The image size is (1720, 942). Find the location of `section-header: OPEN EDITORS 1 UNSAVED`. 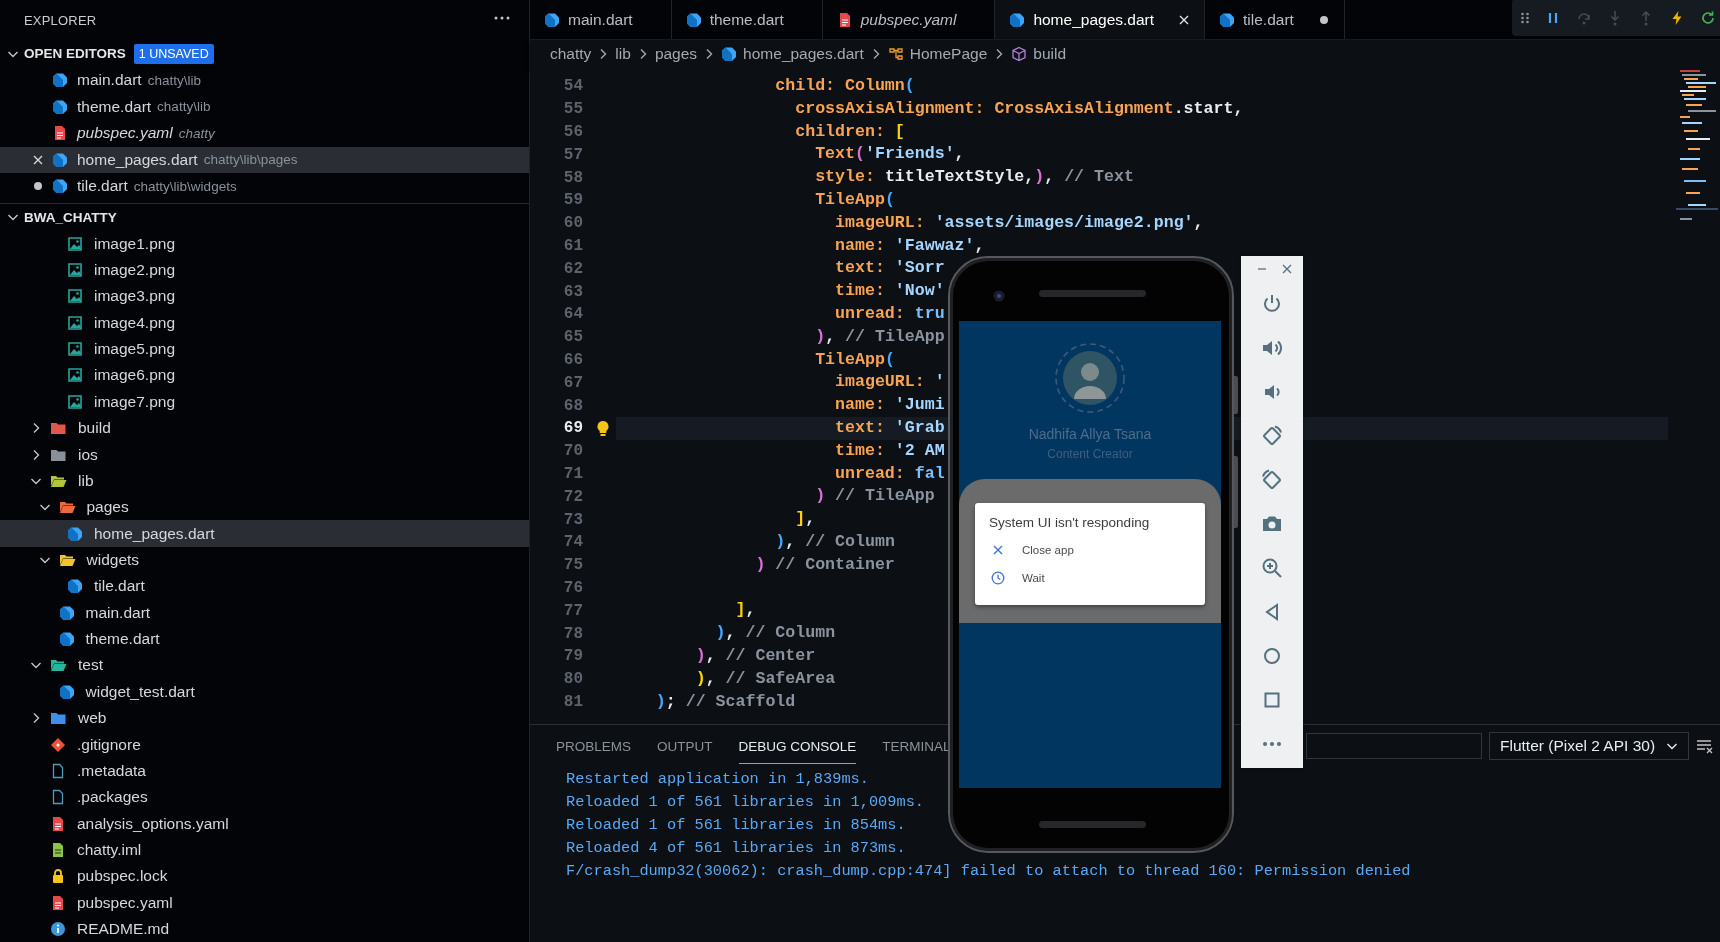

section-header: OPEN EDITORS 1 UNSAVED is located at coordinates (264, 53).